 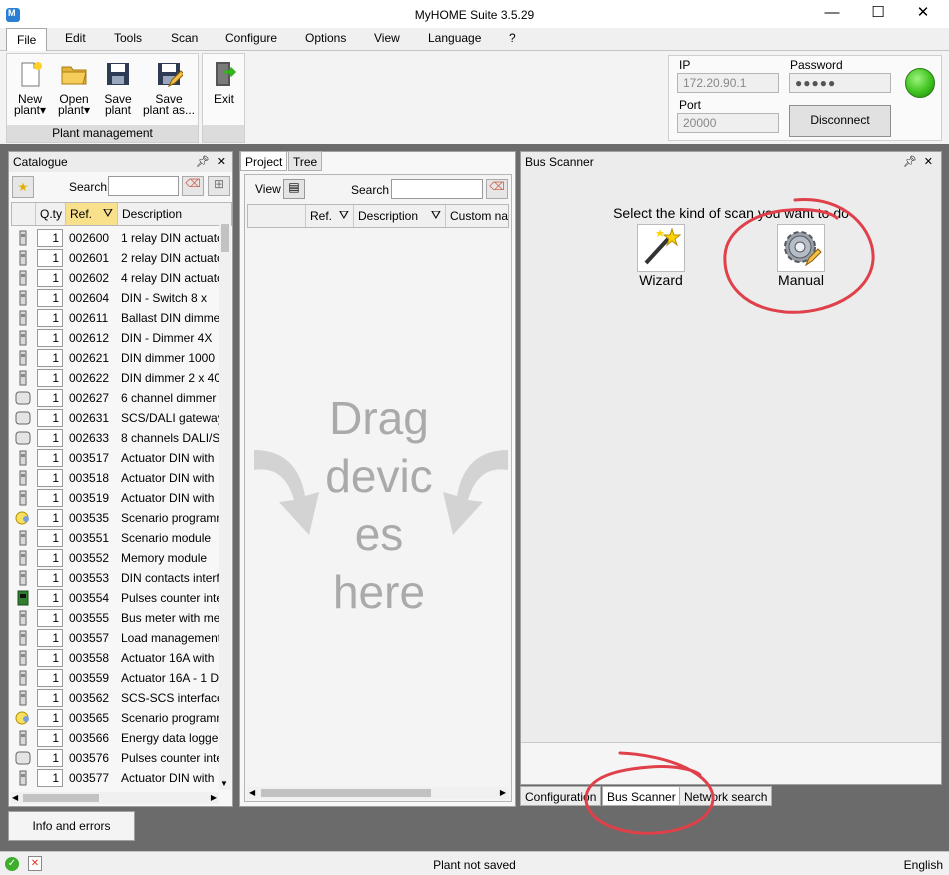 What do you see at coordinates (115, 738) in the screenshot?
I see `table-row: 1 003566 Energy data logger` at bounding box center [115, 738].